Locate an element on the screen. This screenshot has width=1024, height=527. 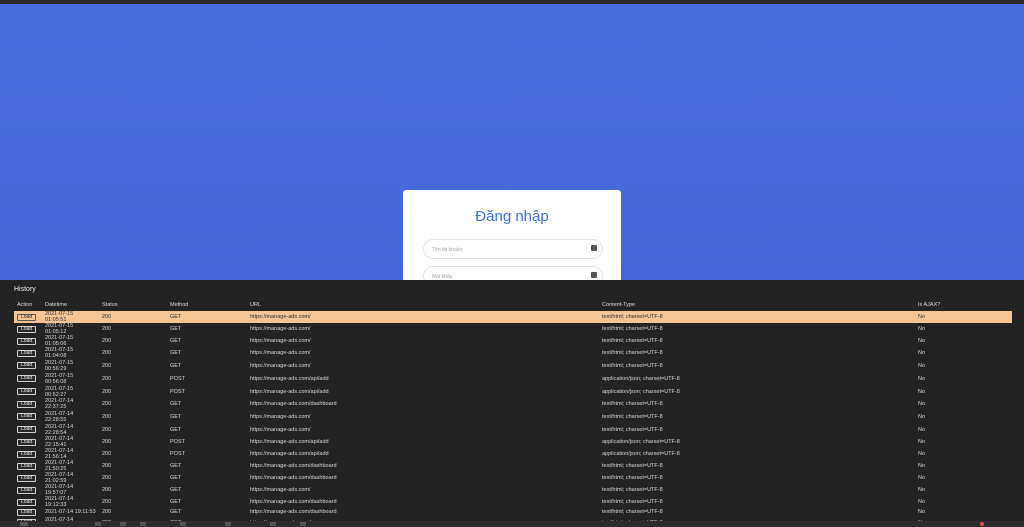
username-input is located at coordinates (507, 250).